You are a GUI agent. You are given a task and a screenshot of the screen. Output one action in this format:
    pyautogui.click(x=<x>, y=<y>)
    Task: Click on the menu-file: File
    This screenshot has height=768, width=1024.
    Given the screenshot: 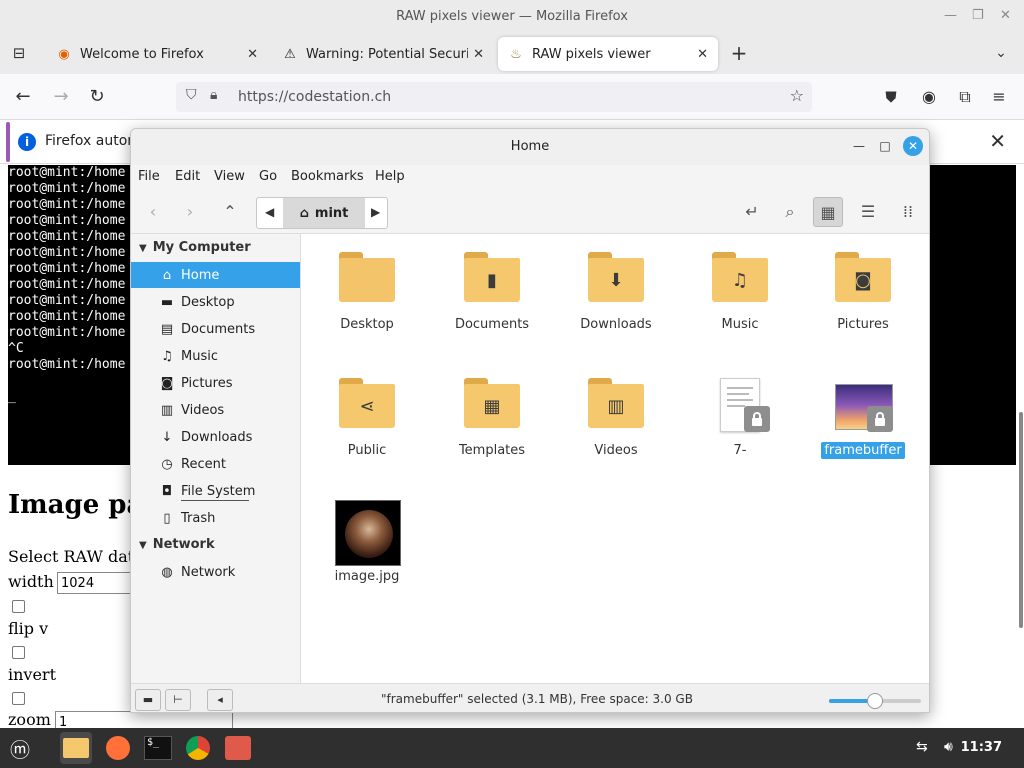 What is the action you would take?
    pyautogui.click(x=149, y=176)
    